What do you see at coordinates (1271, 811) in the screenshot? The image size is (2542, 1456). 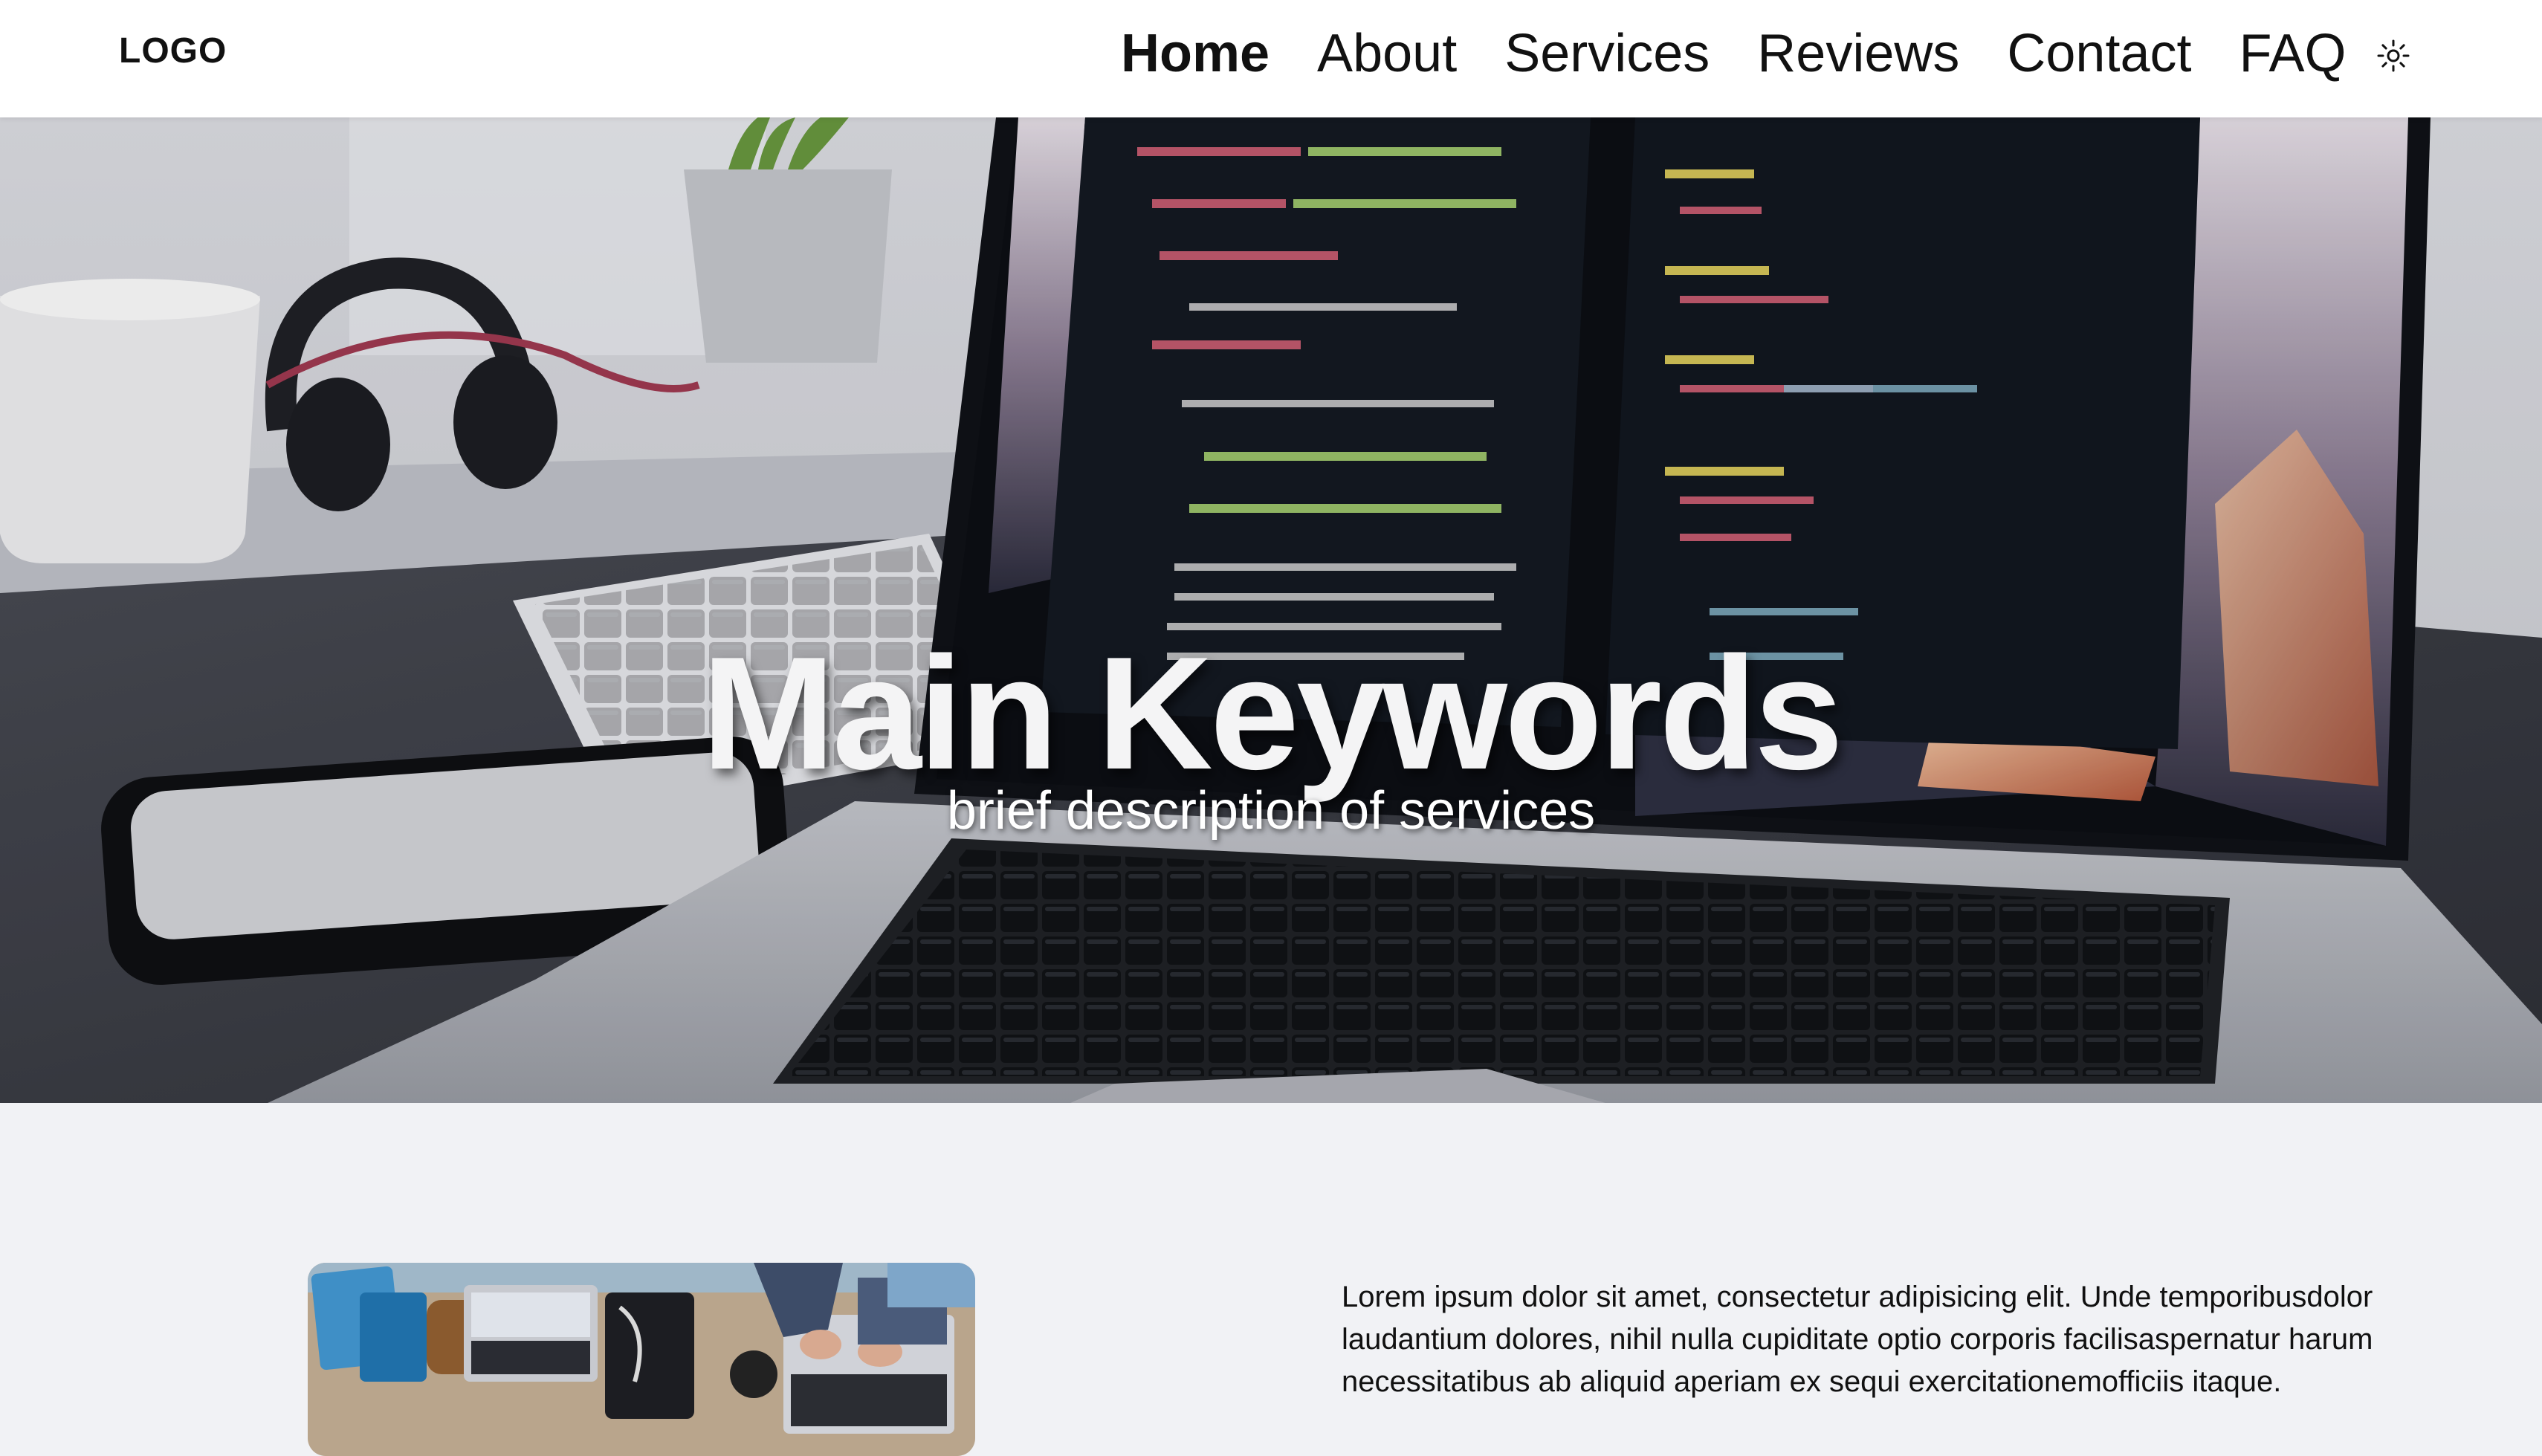 I see `hero-subtitle: brief description of services` at bounding box center [1271, 811].